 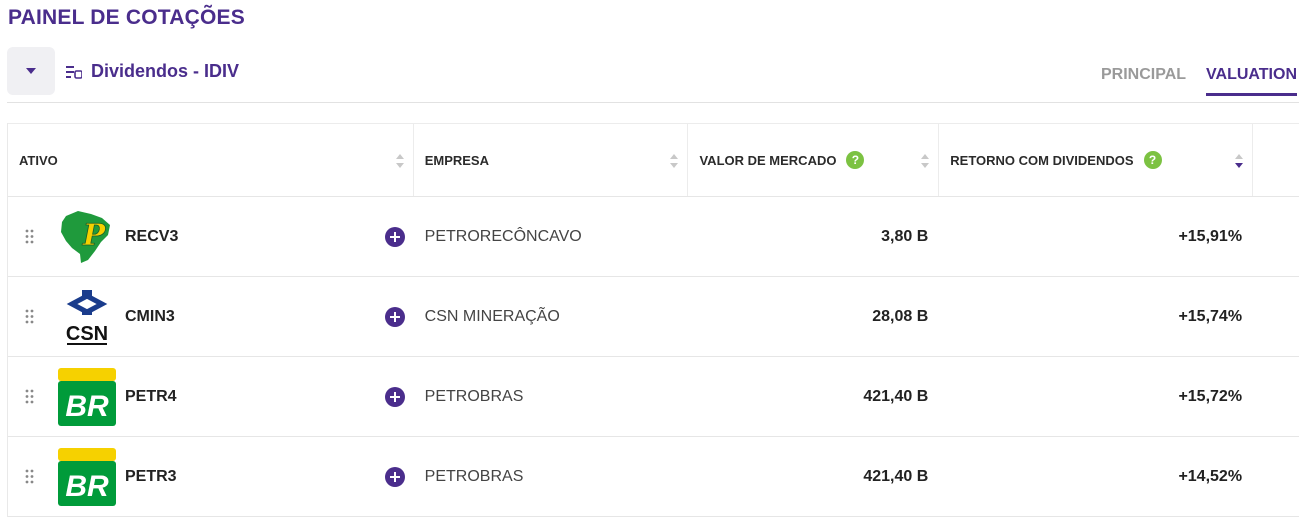 What do you see at coordinates (151, 397) in the screenshot?
I see `ticker: PETR4` at bounding box center [151, 397].